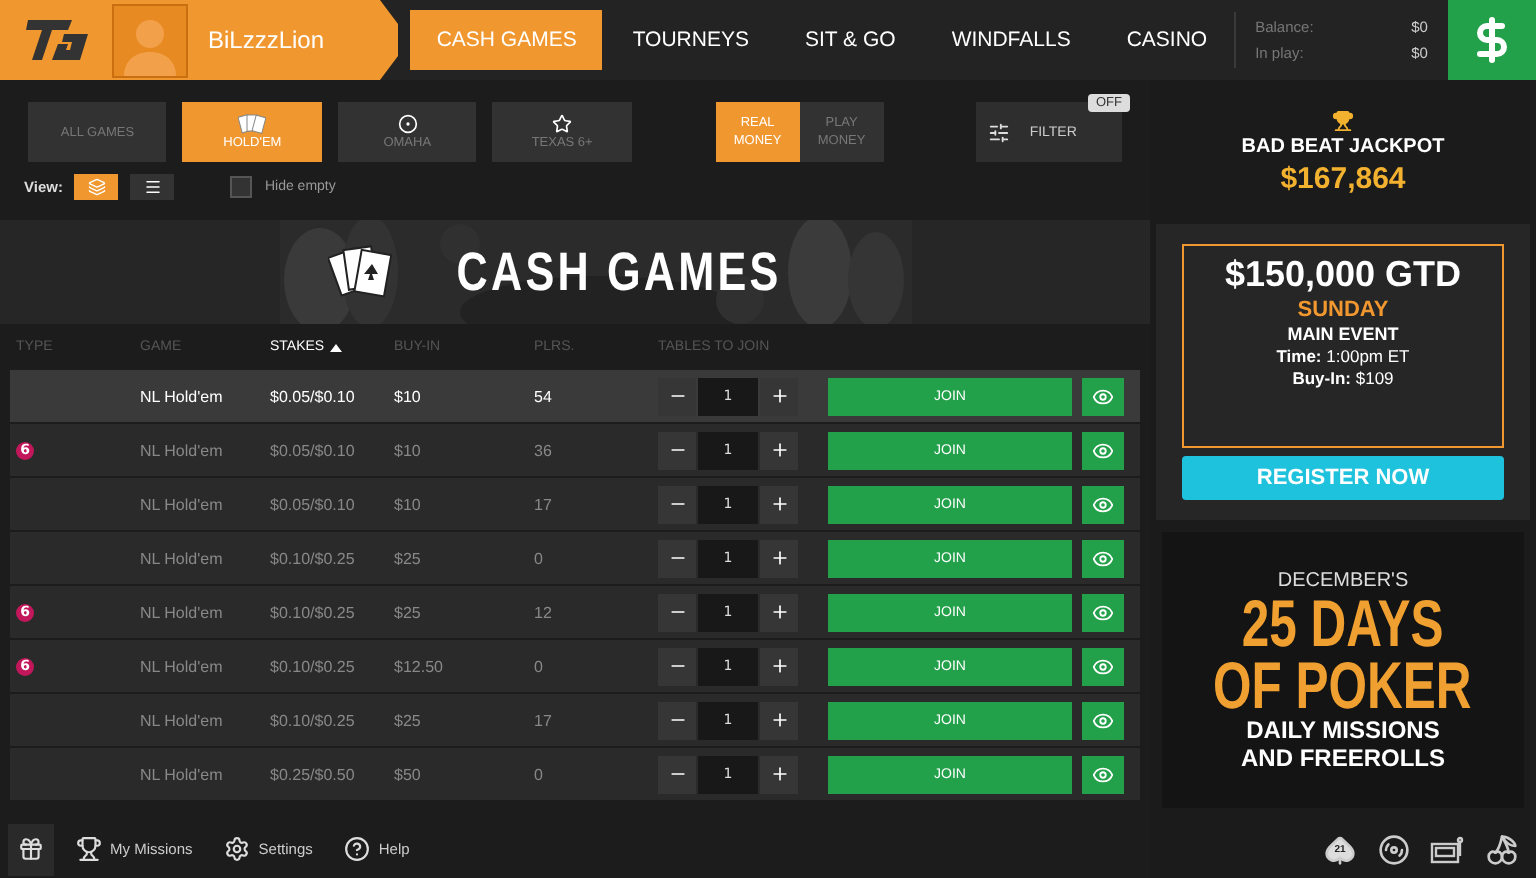 This screenshot has height=878, width=1536. Describe the element at coordinates (1343, 378) in the screenshot. I see `promo-buyin: Buy-In: $109` at that location.